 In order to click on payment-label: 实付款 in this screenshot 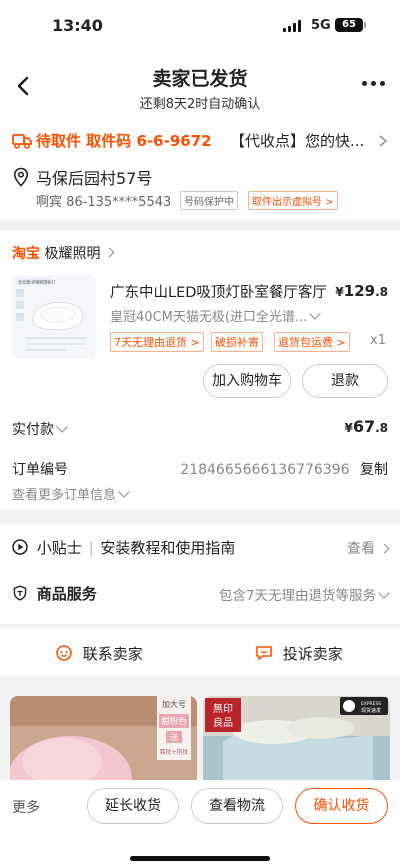, I will do `click(33, 430)`.